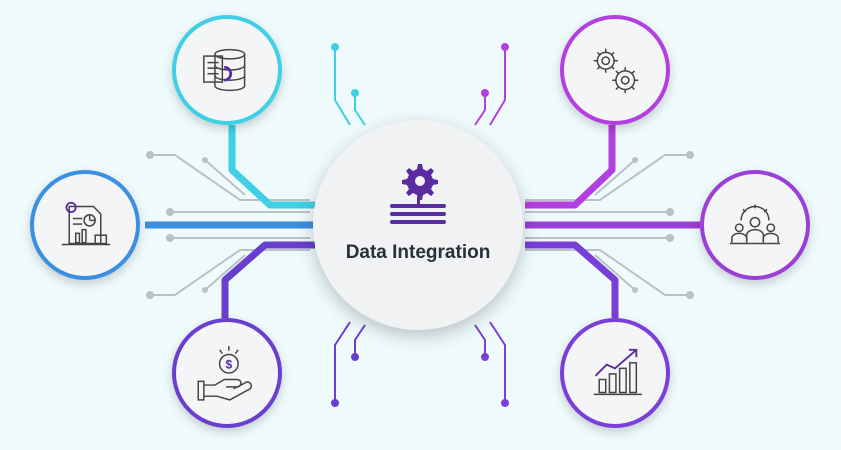  I want to click on gear-server-icon, so click(418, 194).